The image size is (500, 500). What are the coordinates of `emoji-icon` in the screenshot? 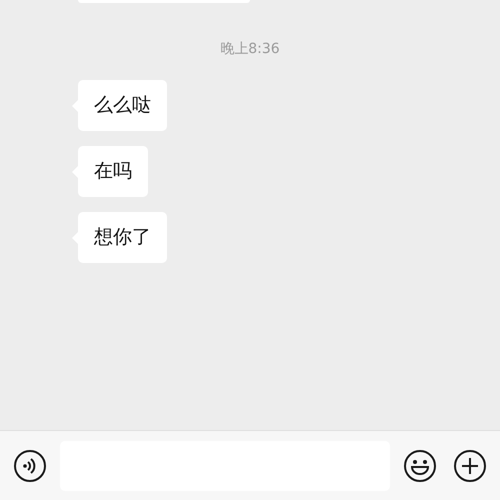 It's located at (420, 465).